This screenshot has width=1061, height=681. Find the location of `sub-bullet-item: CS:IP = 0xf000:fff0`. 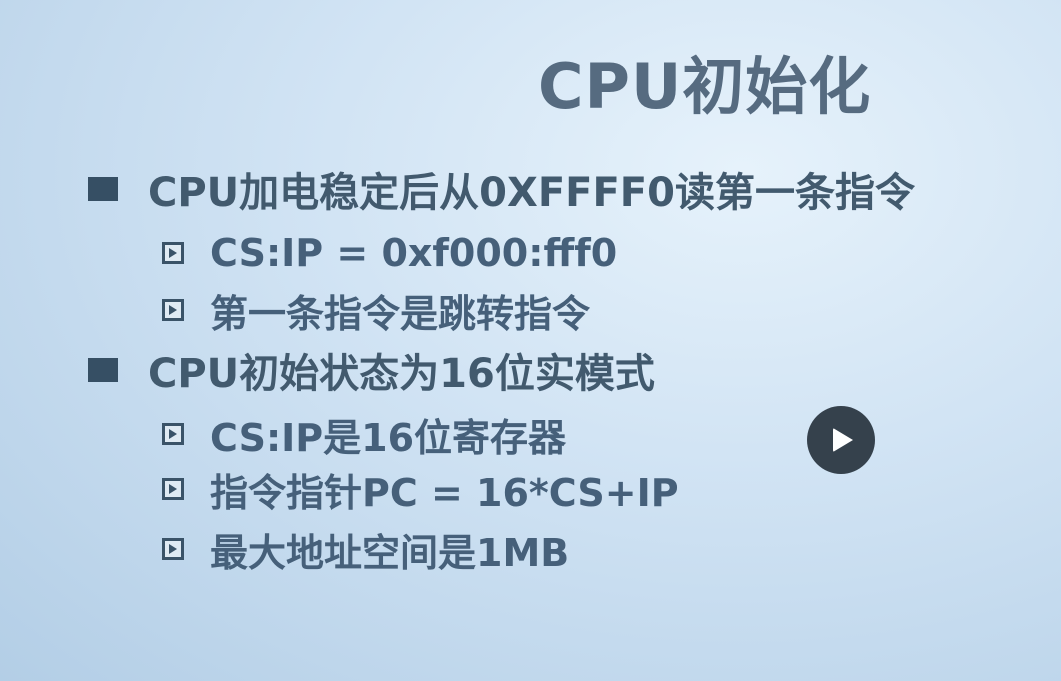

sub-bullet-item: CS:IP = 0xf000:fff0 is located at coordinates (389, 253).